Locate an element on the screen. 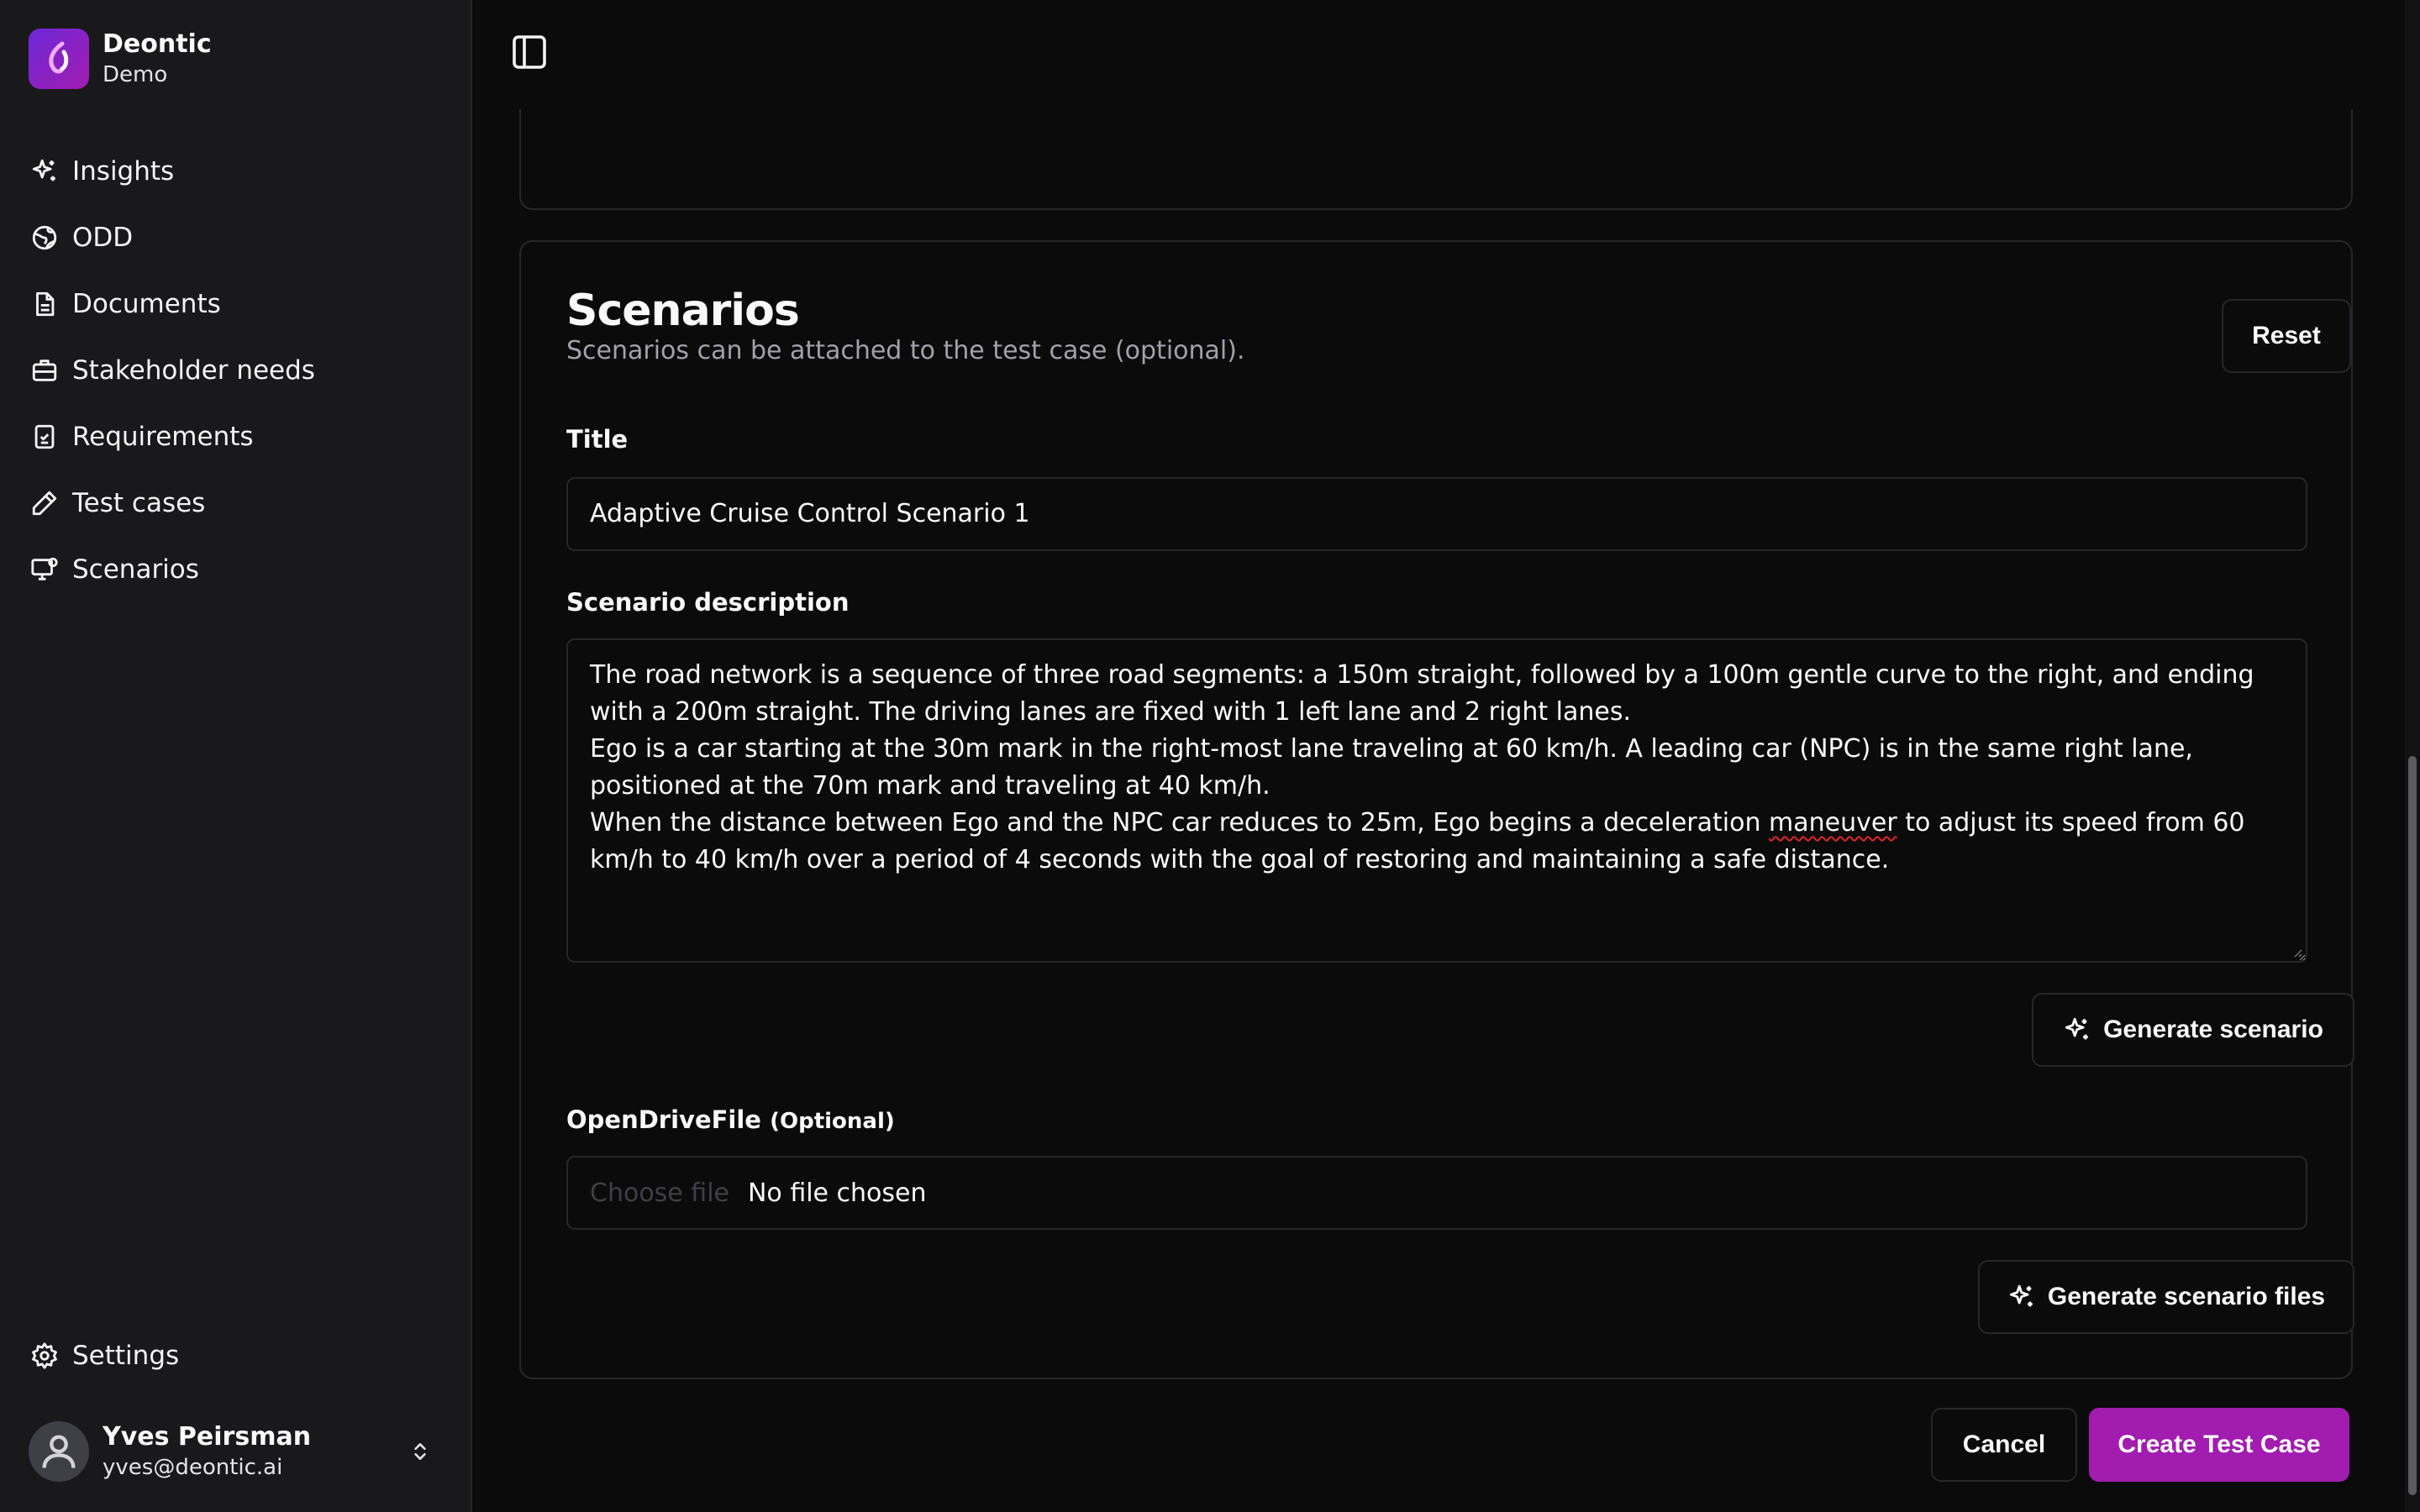 The image size is (2420, 1512). optional-tag: (Optional) is located at coordinates (832, 1121).